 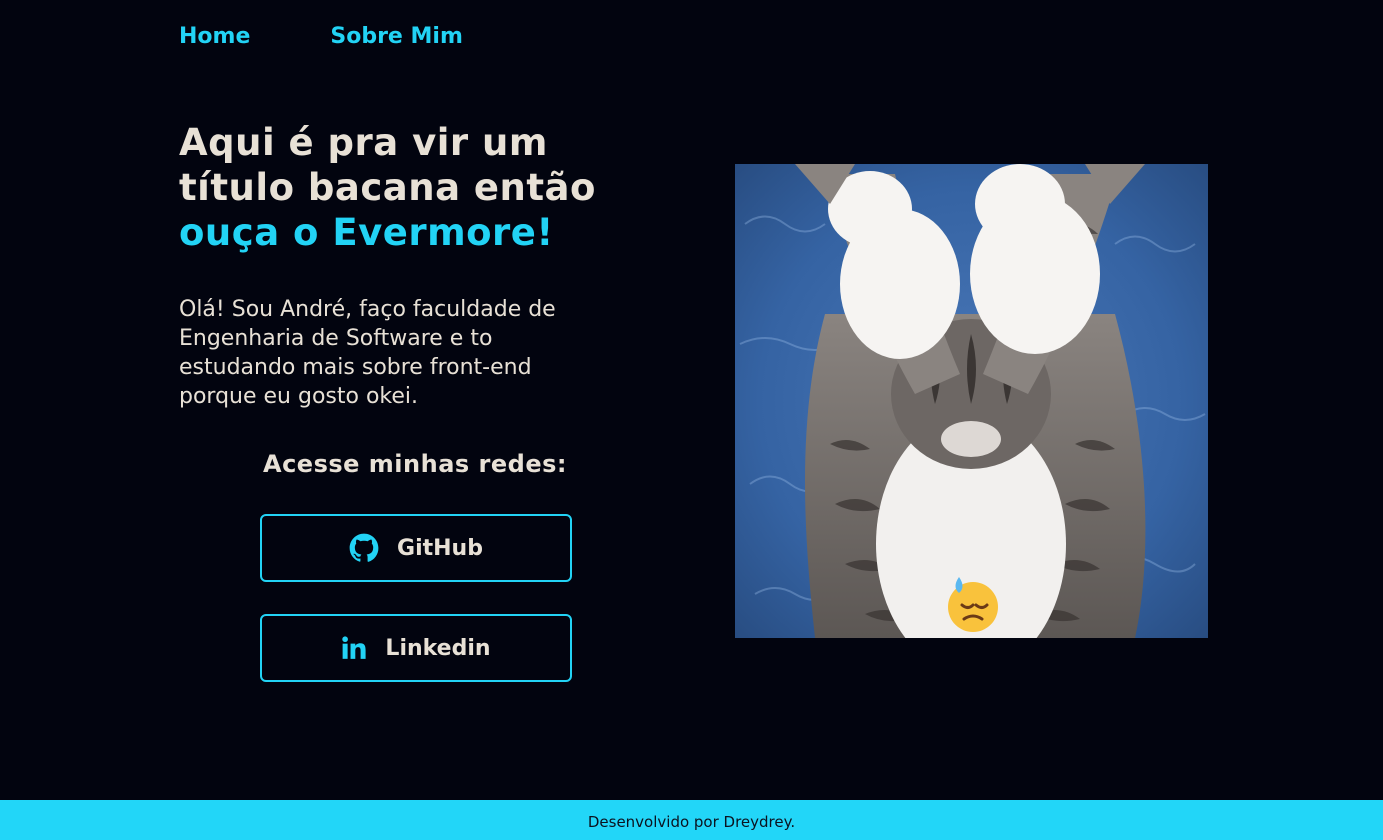 I want to click on hero-title-accent: ouça o Evermore!, so click(x=366, y=232).